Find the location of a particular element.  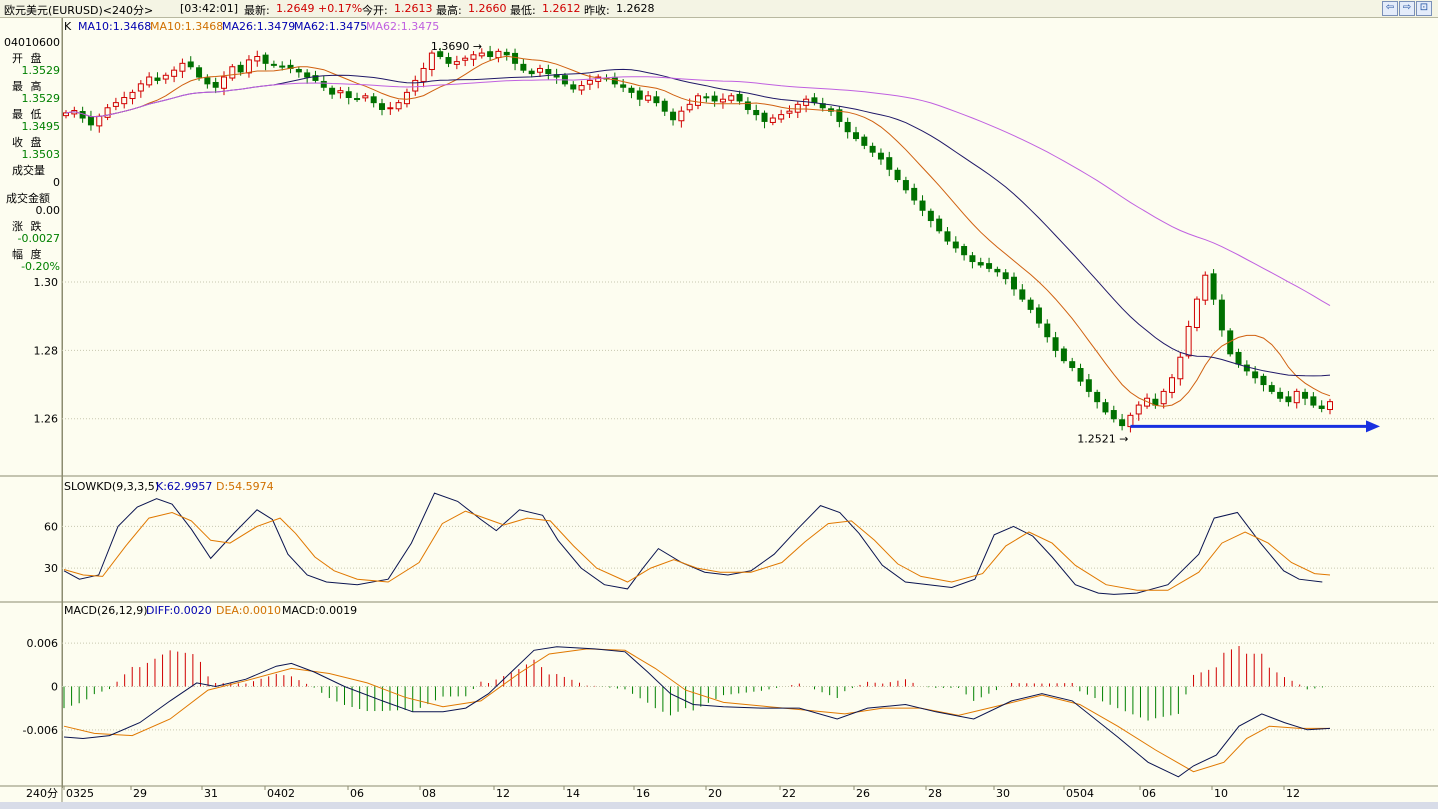

support-arrow-head is located at coordinates (1373, 426).